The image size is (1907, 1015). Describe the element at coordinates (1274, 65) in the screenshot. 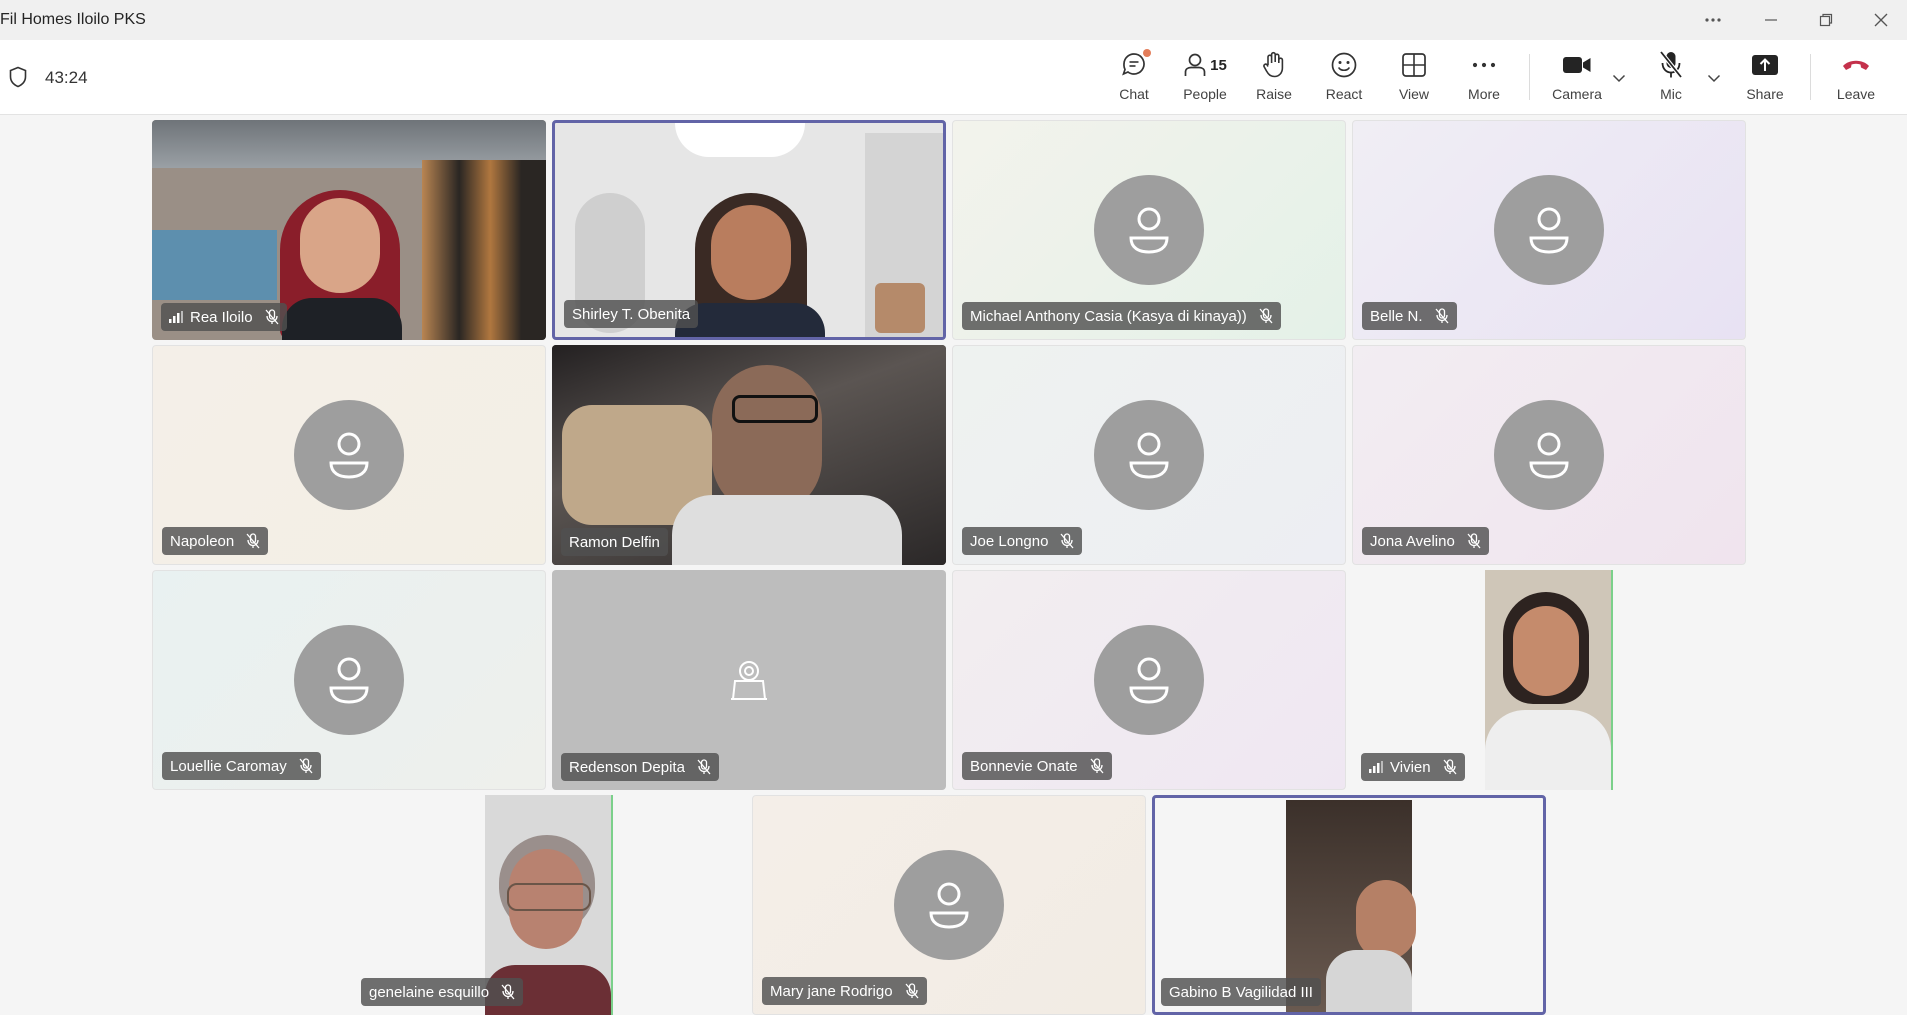

I see `raise-hand-icon` at that location.